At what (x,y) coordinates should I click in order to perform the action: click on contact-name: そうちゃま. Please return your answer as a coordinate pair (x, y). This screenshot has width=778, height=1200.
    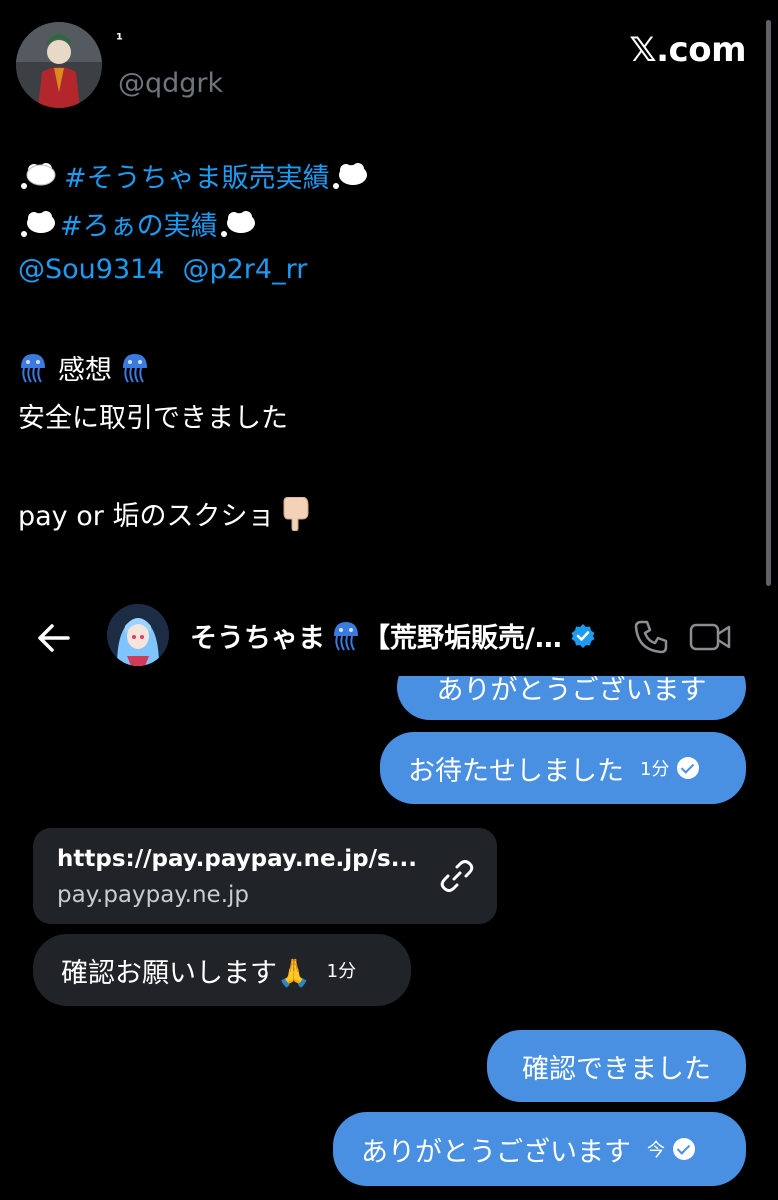
    Looking at the image, I should click on (257, 638).